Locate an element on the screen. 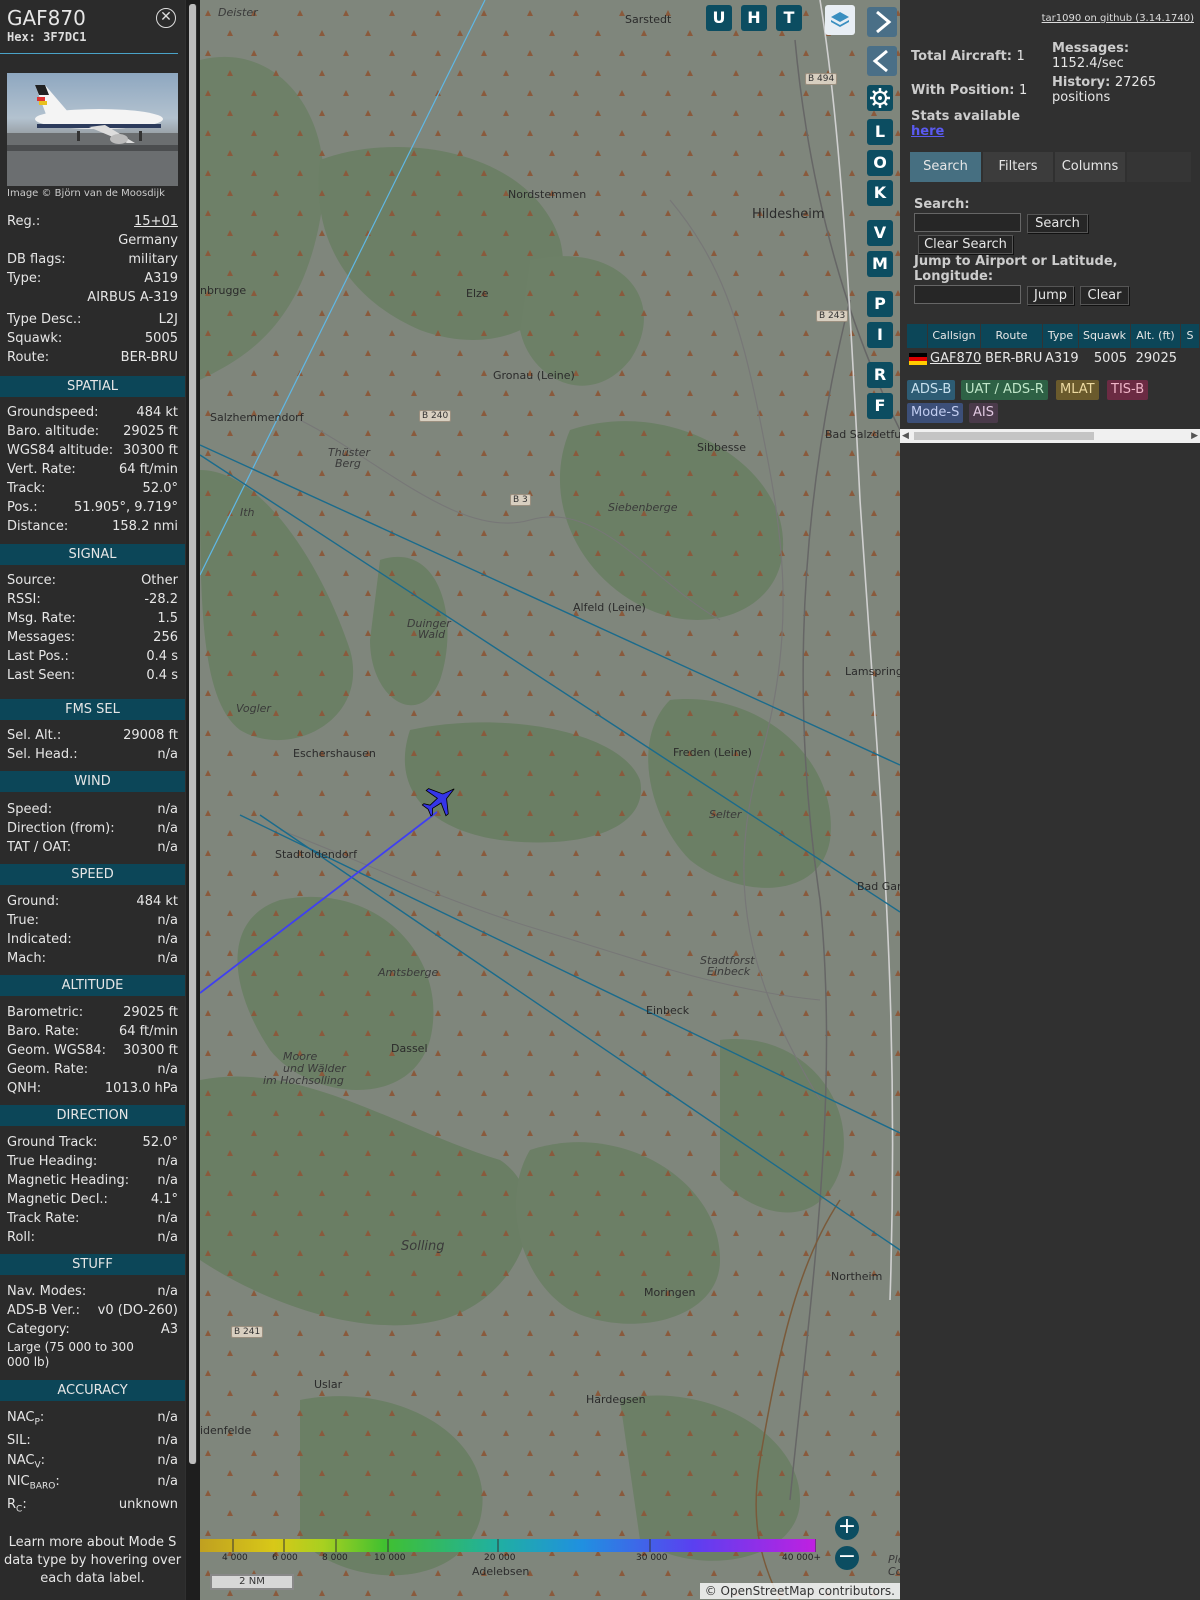 This screenshot has height=1600, width=1200. jump-input is located at coordinates (967, 294).